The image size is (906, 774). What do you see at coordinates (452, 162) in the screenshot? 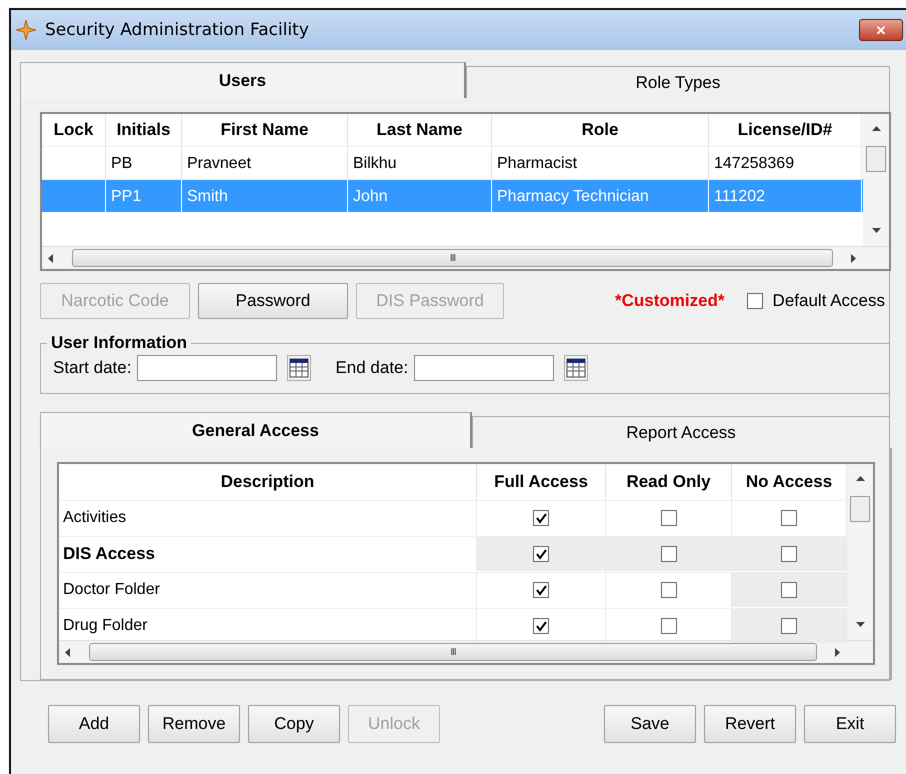
I see `table-row: PB Pravneet Bilkhu Pharmacist 147258369` at bounding box center [452, 162].